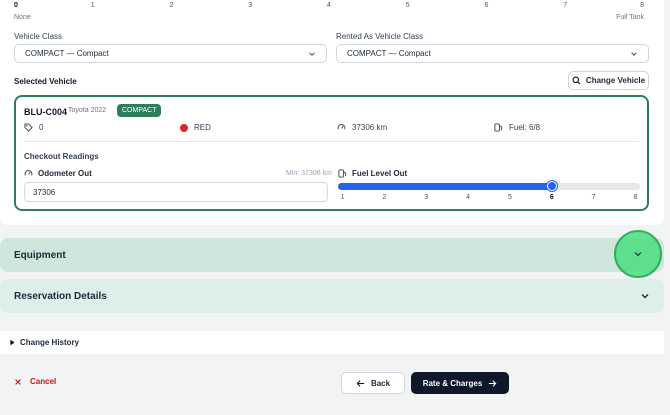  I want to click on fuel-level-fill, so click(445, 186).